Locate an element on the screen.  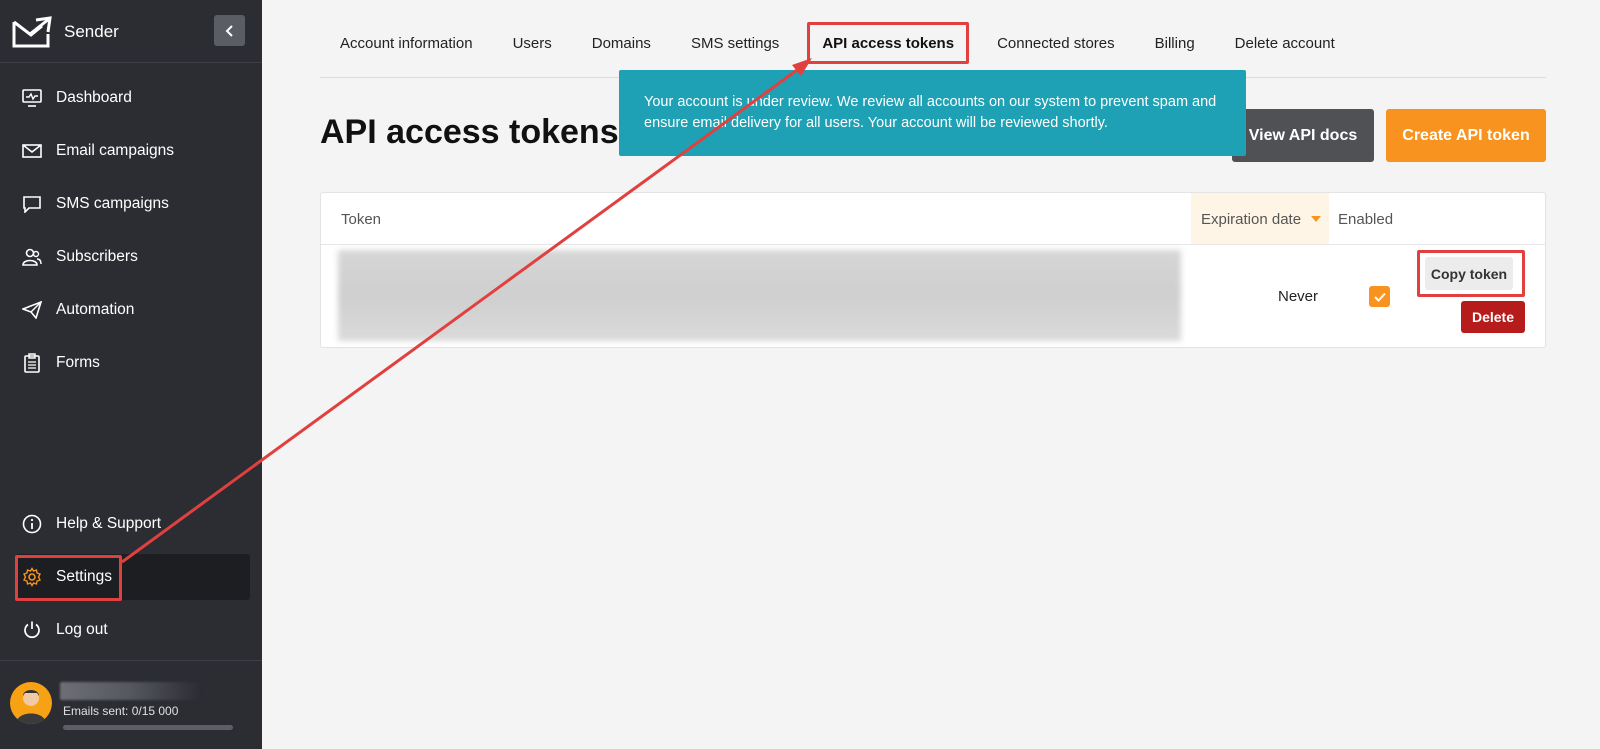
sidebar-item-email-campaigns: Email campaigns is located at coordinates (132, 151).